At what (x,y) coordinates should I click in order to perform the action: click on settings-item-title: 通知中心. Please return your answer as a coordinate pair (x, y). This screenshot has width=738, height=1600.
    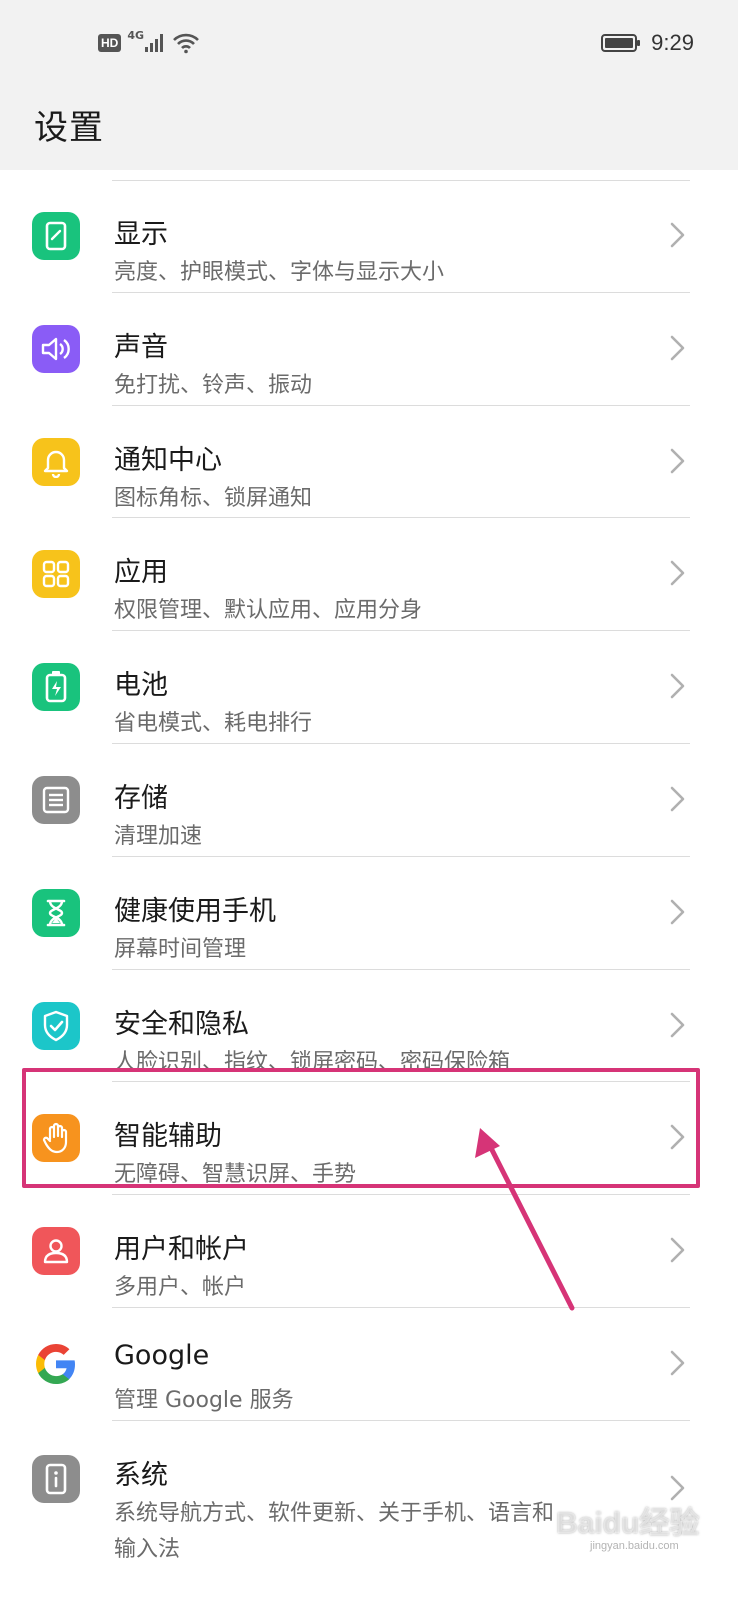
    Looking at the image, I should click on (168, 460).